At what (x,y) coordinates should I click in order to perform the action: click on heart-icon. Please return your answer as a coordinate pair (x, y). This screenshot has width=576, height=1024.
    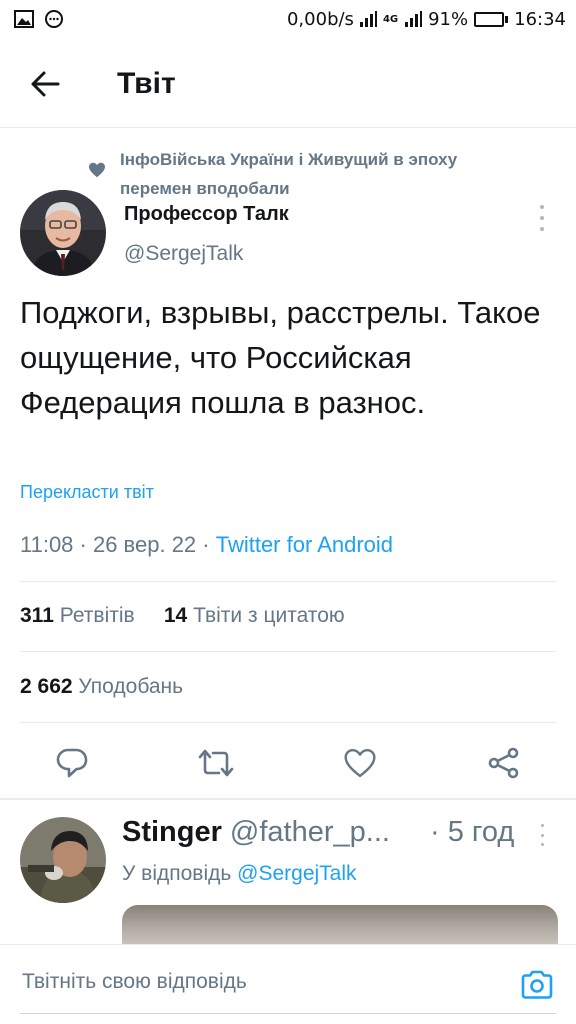
    Looking at the image, I should click on (97, 182).